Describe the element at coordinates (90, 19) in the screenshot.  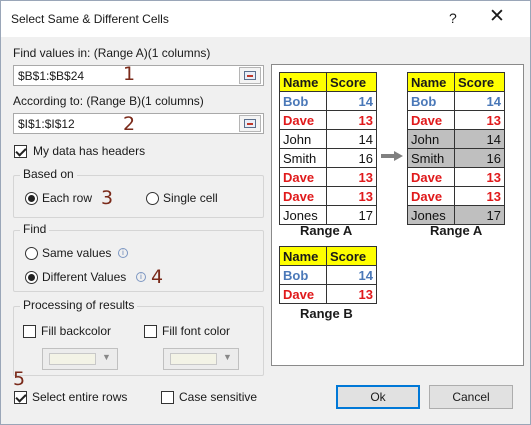
I see `window-title: Select Same & Different Cells` at that location.